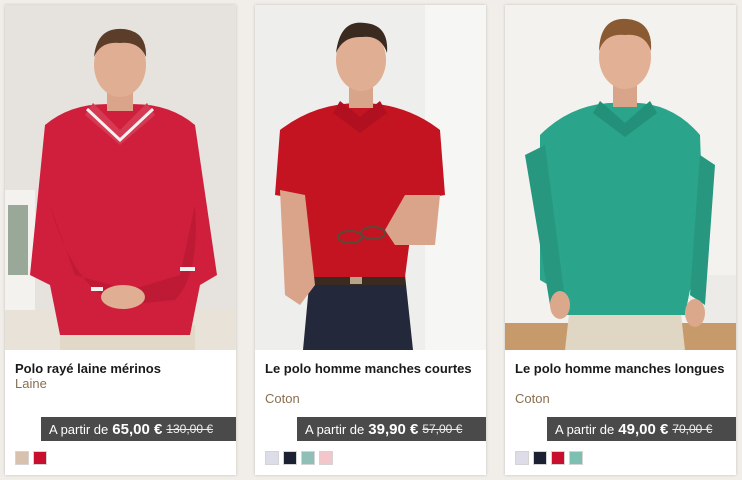 This screenshot has height=480, width=742. I want to click on current-price: 65,00 €, so click(137, 429).